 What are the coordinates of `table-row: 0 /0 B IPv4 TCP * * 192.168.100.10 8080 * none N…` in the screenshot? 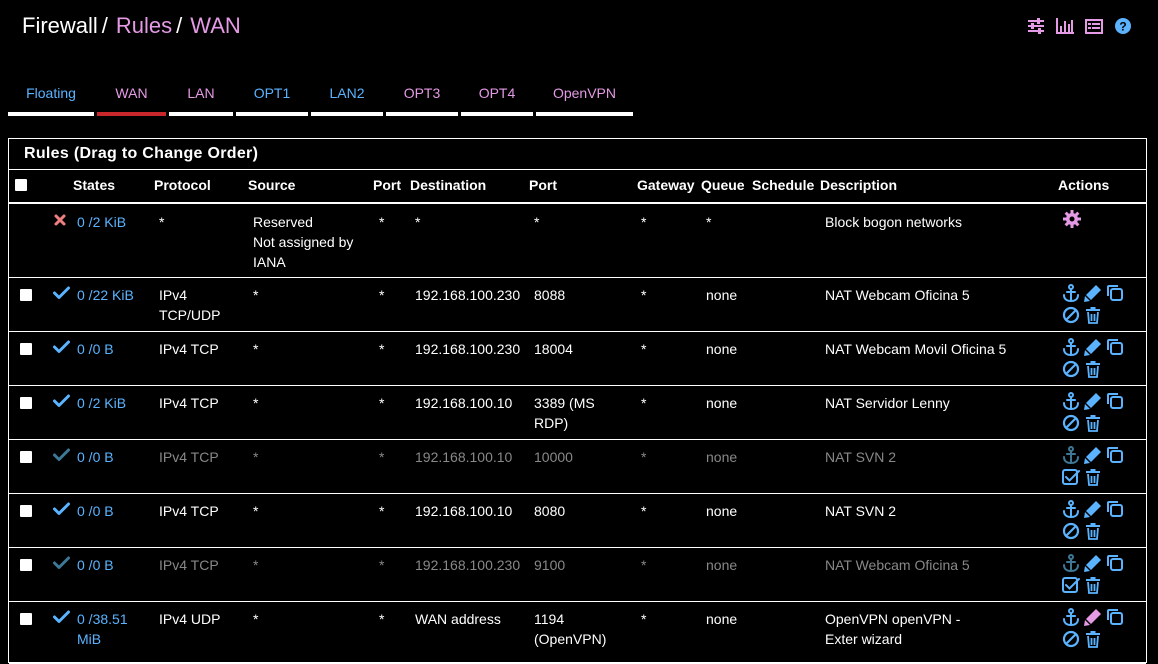 It's located at (577, 520).